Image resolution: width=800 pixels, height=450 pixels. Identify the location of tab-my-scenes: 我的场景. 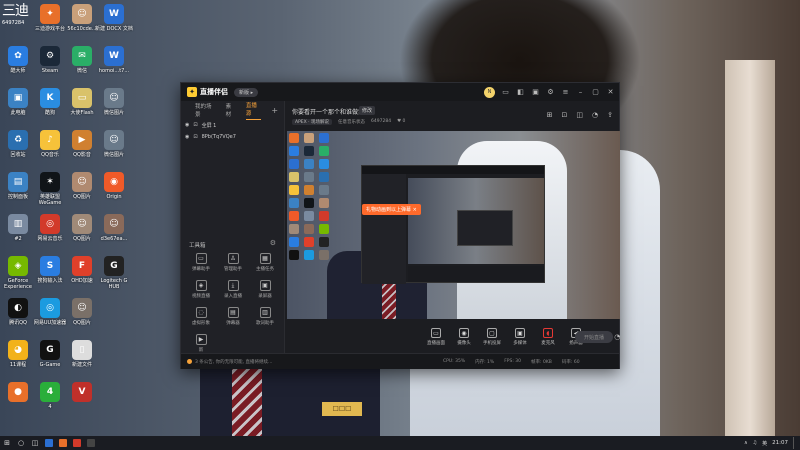
(205, 110).